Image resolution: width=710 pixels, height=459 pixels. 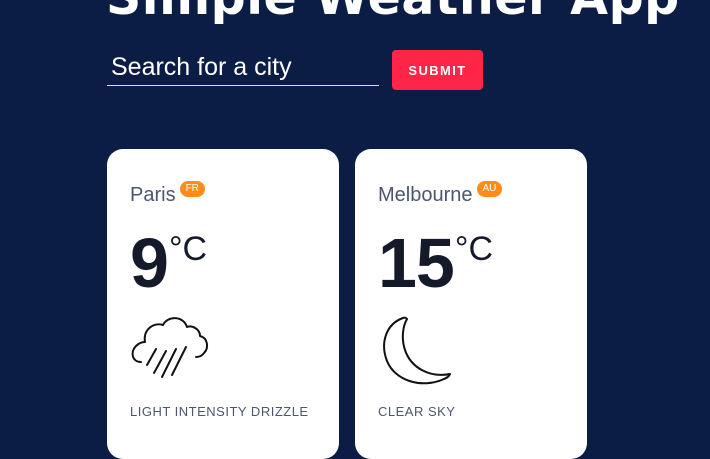 I want to click on temperature-value: 9, so click(x=149, y=263).